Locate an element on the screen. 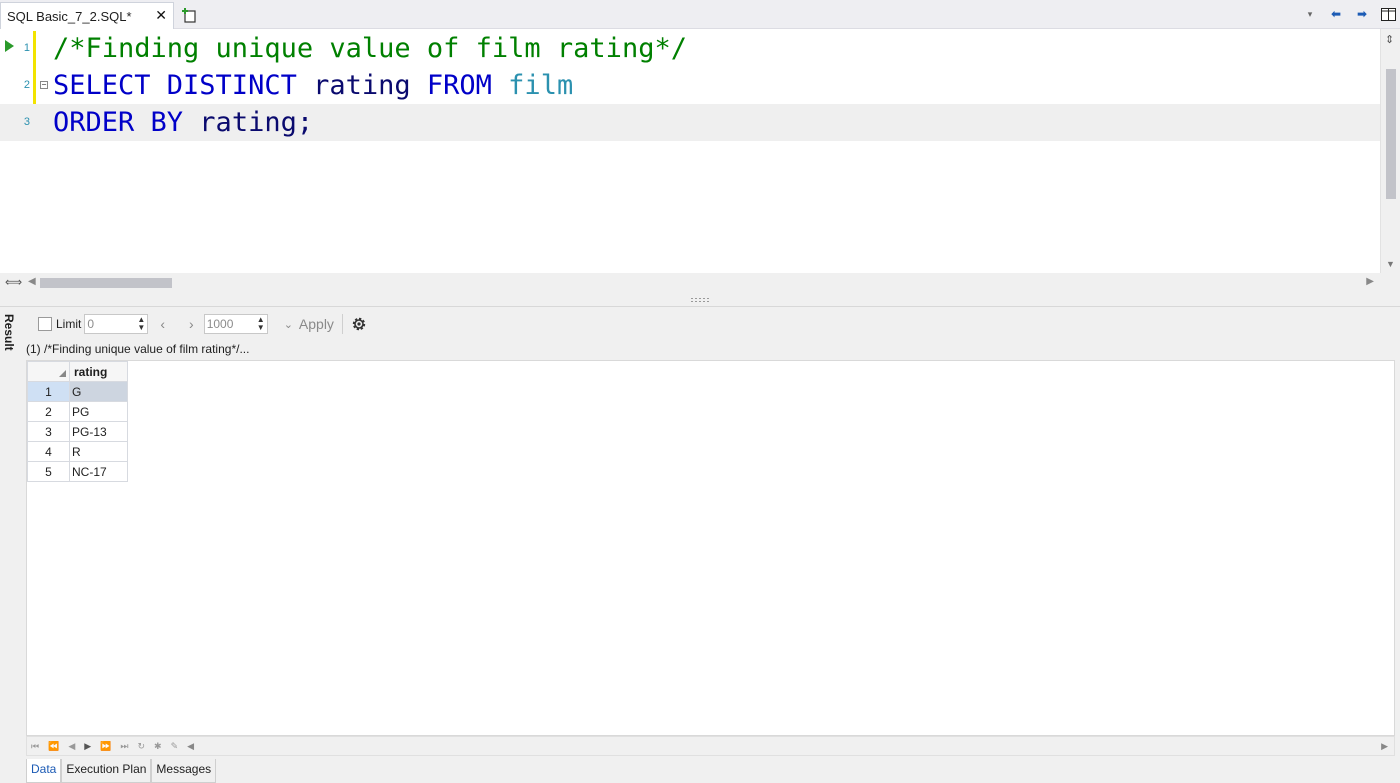 This screenshot has height=783, width=1400. sql-keyword: SELECT DISTINCT is located at coordinates (175, 85).